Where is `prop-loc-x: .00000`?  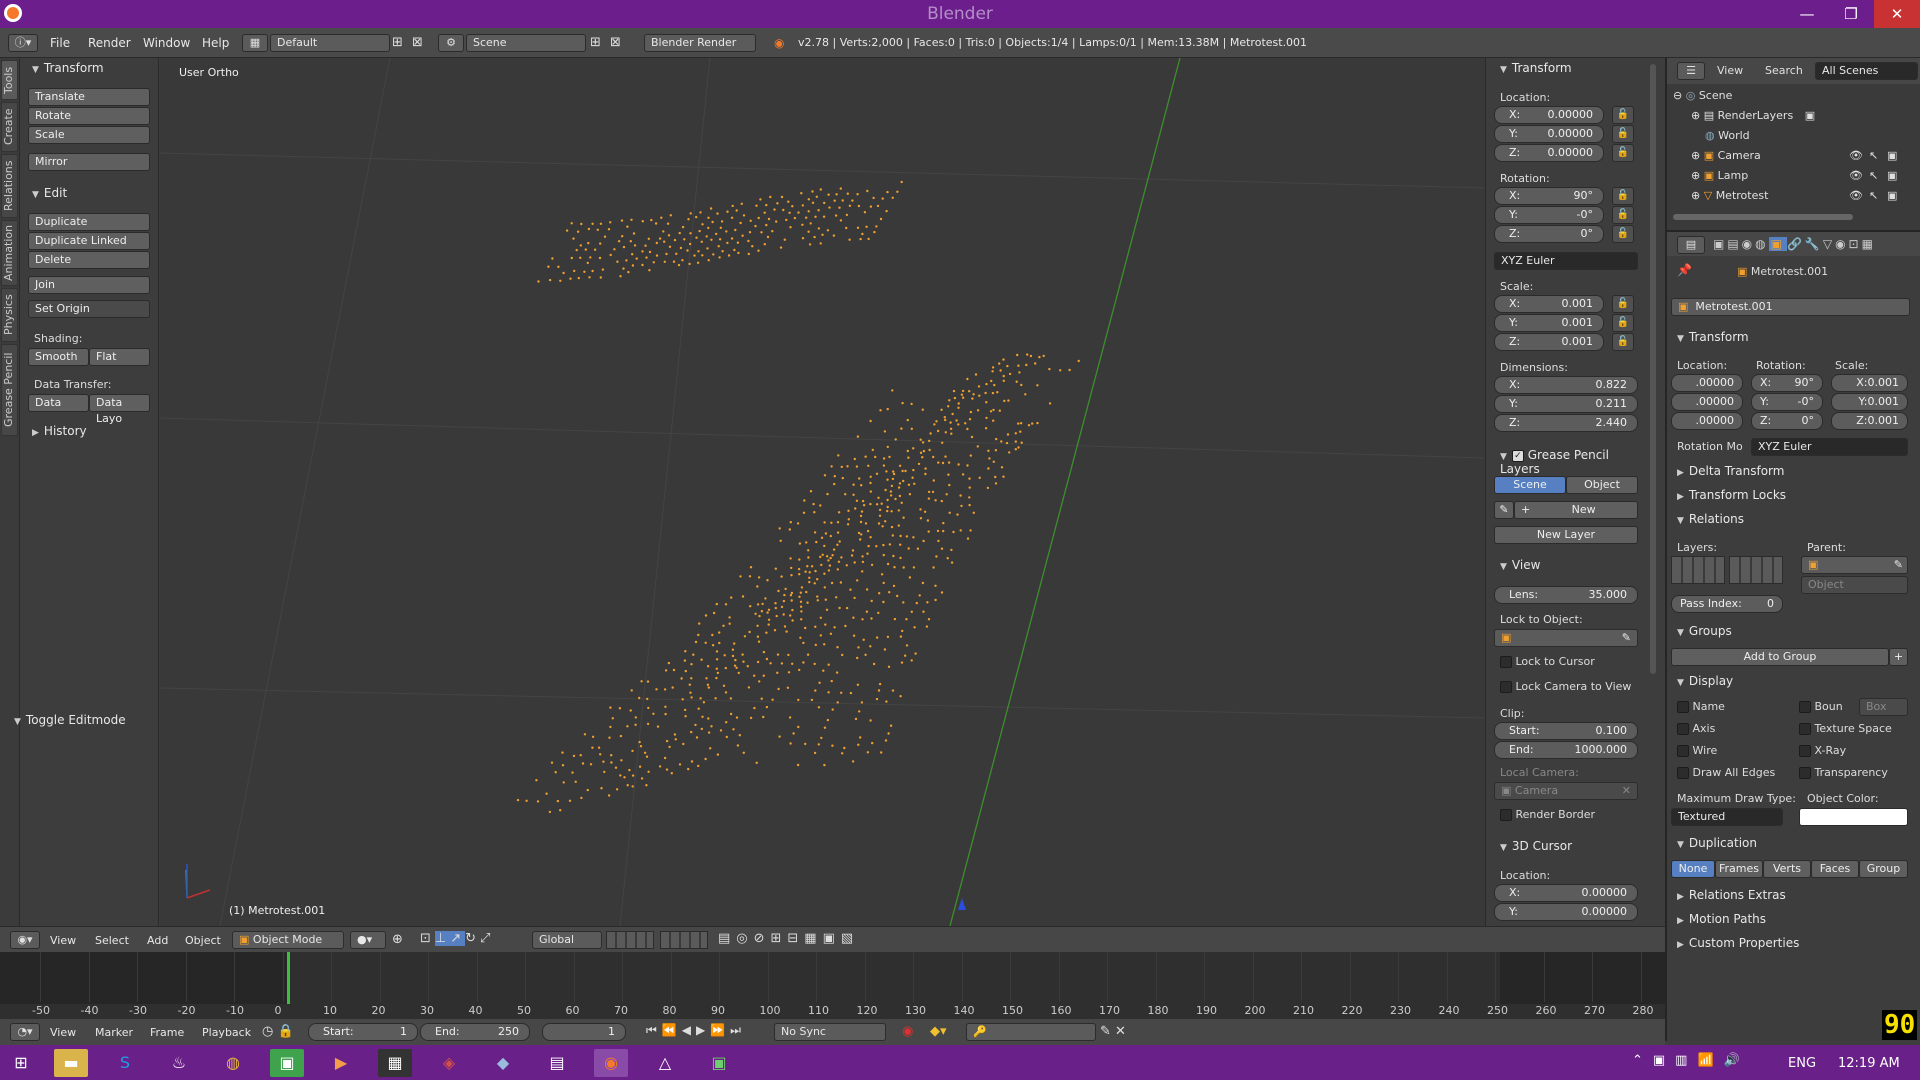 prop-loc-x: .00000 is located at coordinates (1707, 383).